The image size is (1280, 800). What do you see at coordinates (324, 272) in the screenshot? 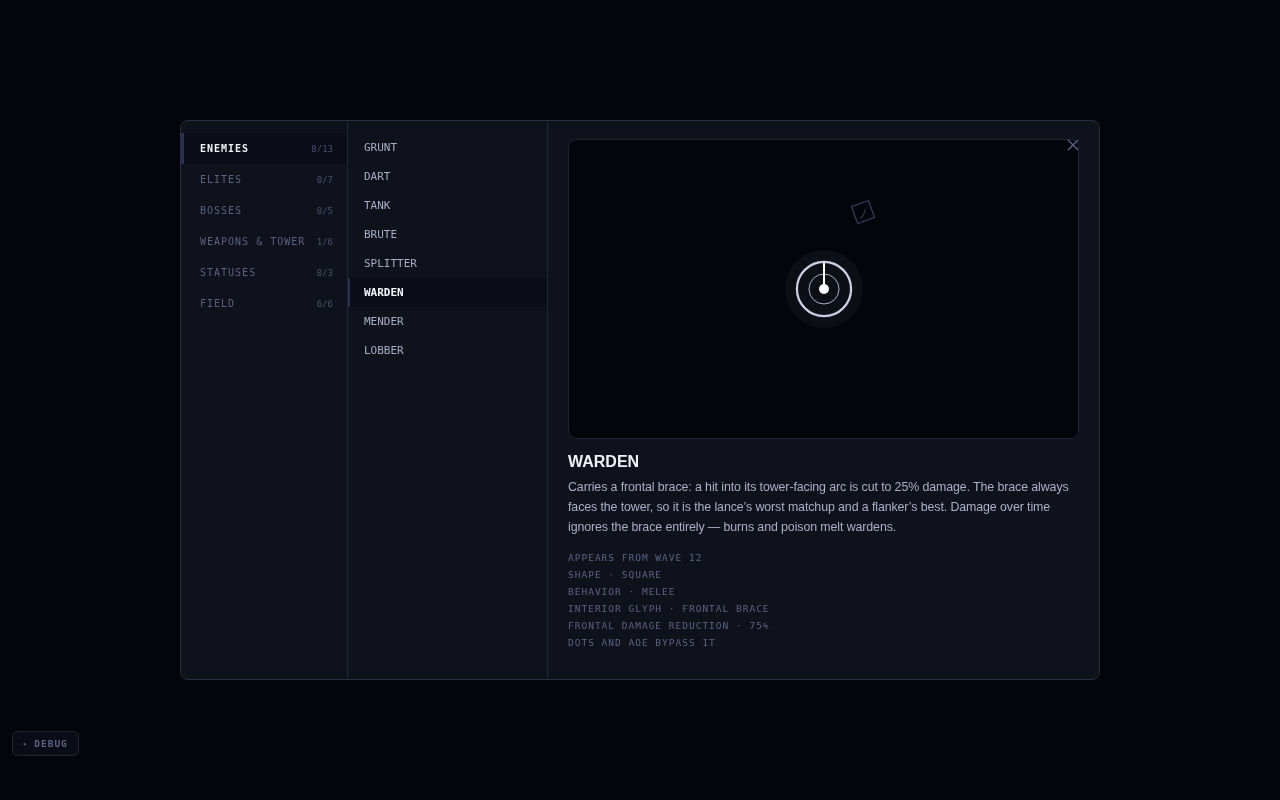
I see `category-count: 0/3` at bounding box center [324, 272].